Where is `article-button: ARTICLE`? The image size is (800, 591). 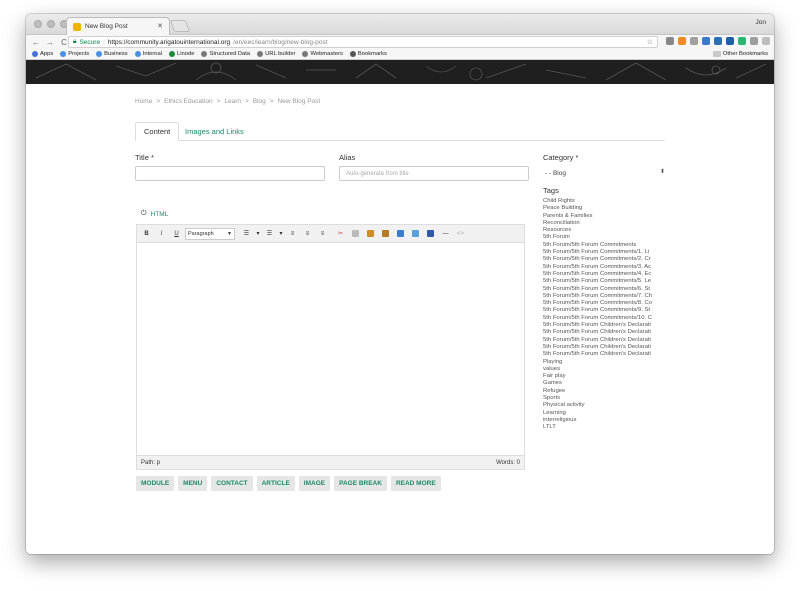 article-button: ARTICLE is located at coordinates (275, 483).